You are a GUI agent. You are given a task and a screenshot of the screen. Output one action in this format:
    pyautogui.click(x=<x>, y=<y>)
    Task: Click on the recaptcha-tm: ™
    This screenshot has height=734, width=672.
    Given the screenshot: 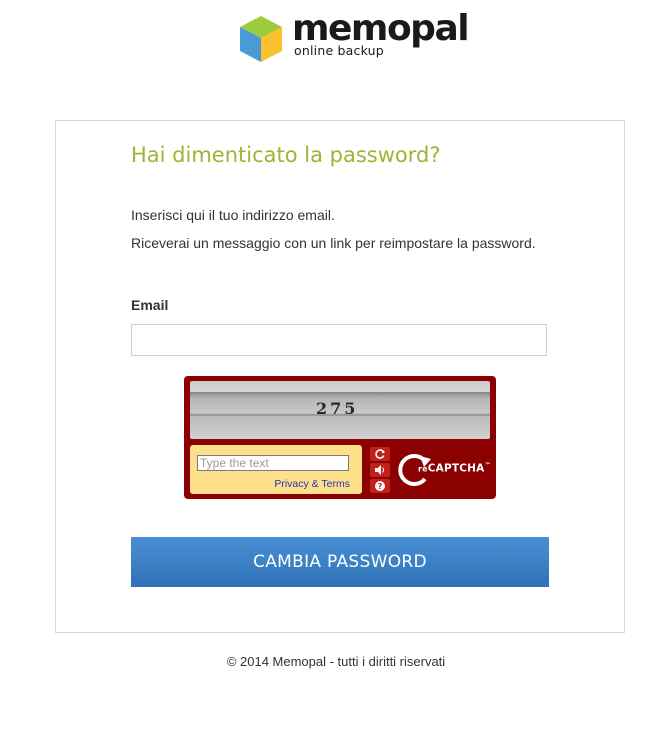 What is the action you would take?
    pyautogui.click(x=487, y=465)
    